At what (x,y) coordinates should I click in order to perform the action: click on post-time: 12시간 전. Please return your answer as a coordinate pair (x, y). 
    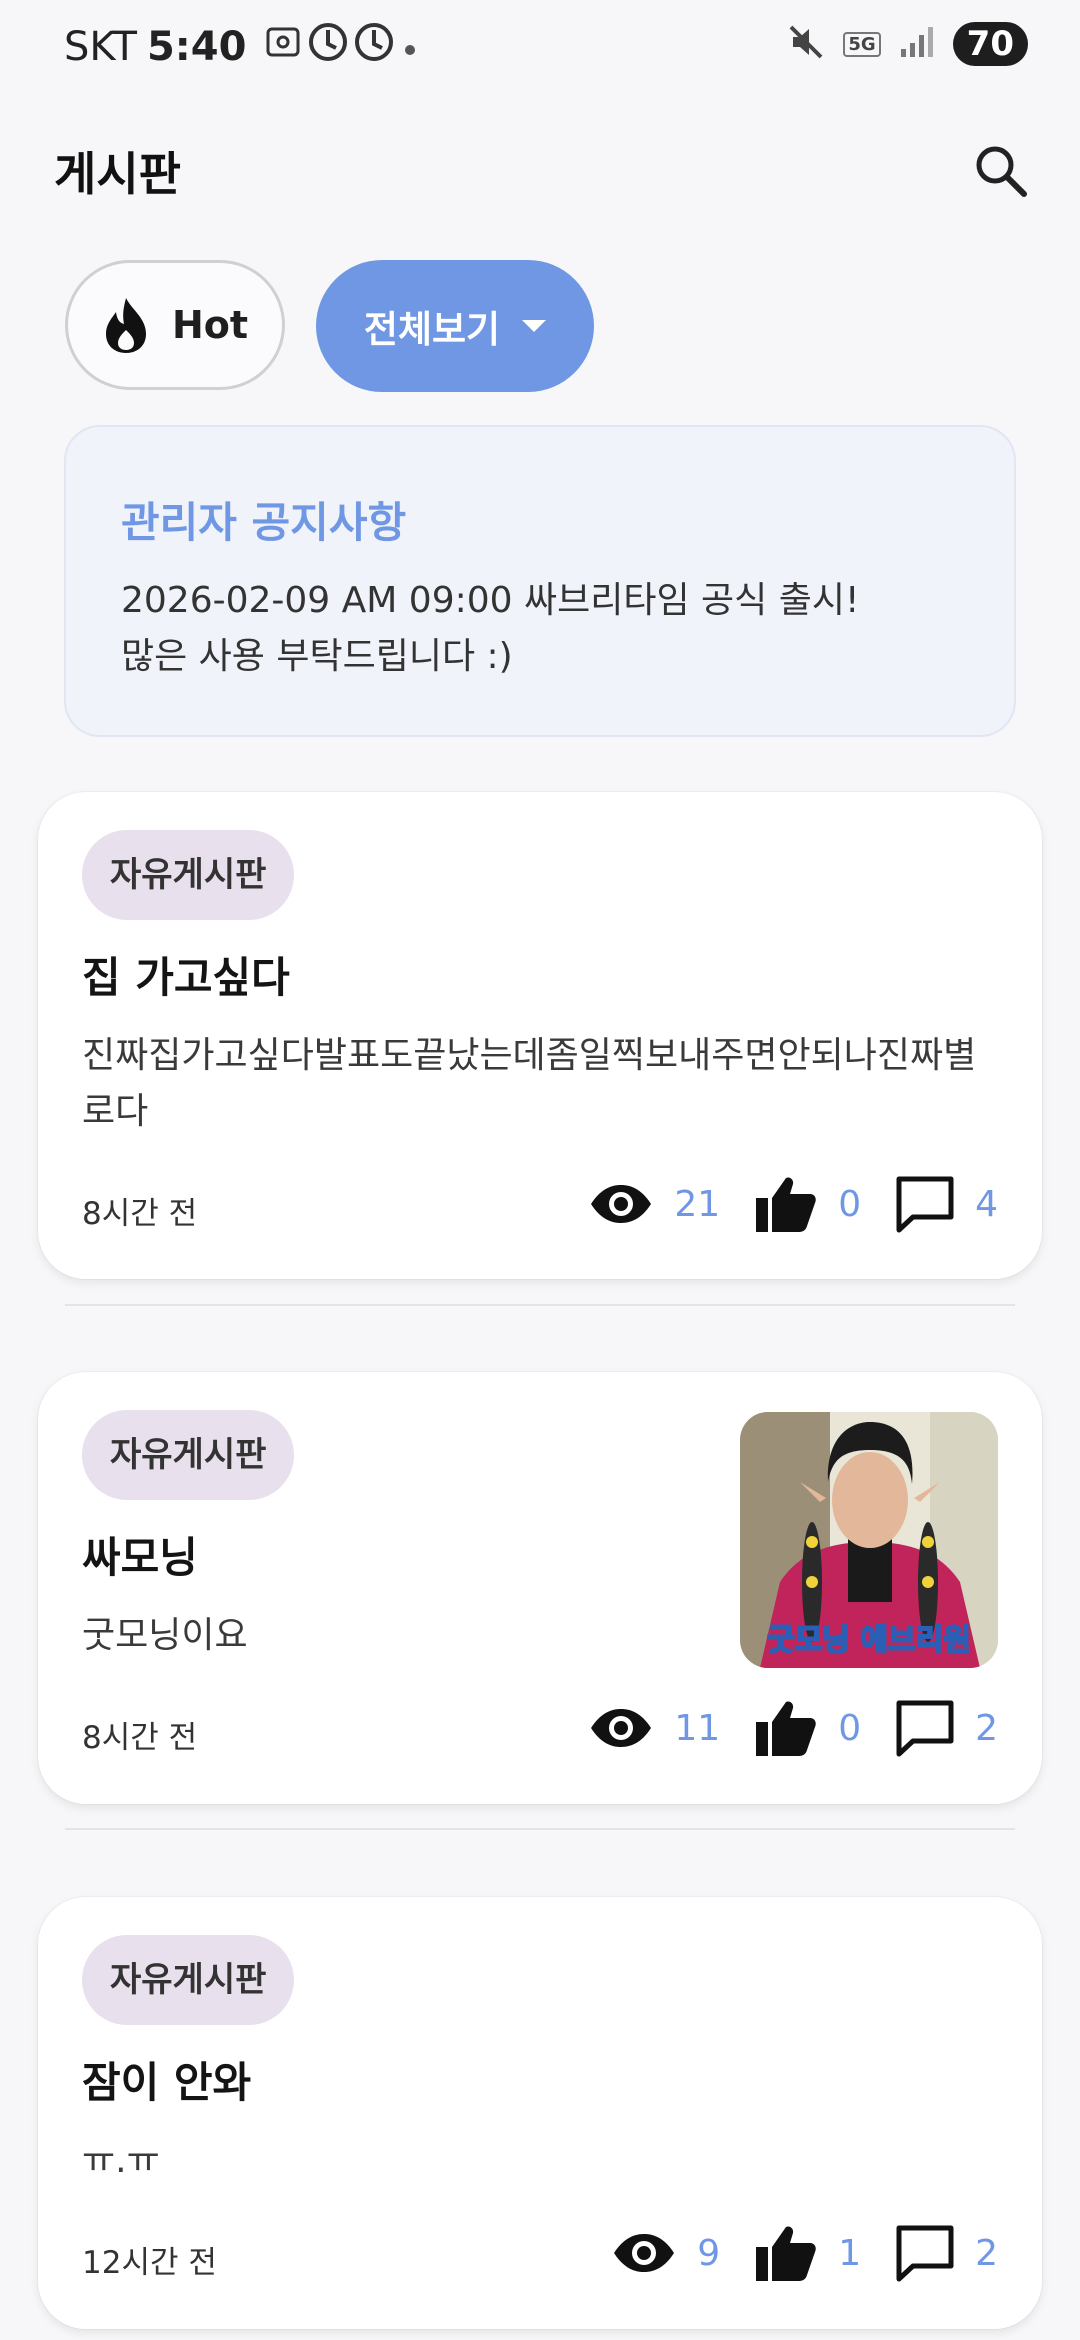
    Looking at the image, I should click on (149, 2263).